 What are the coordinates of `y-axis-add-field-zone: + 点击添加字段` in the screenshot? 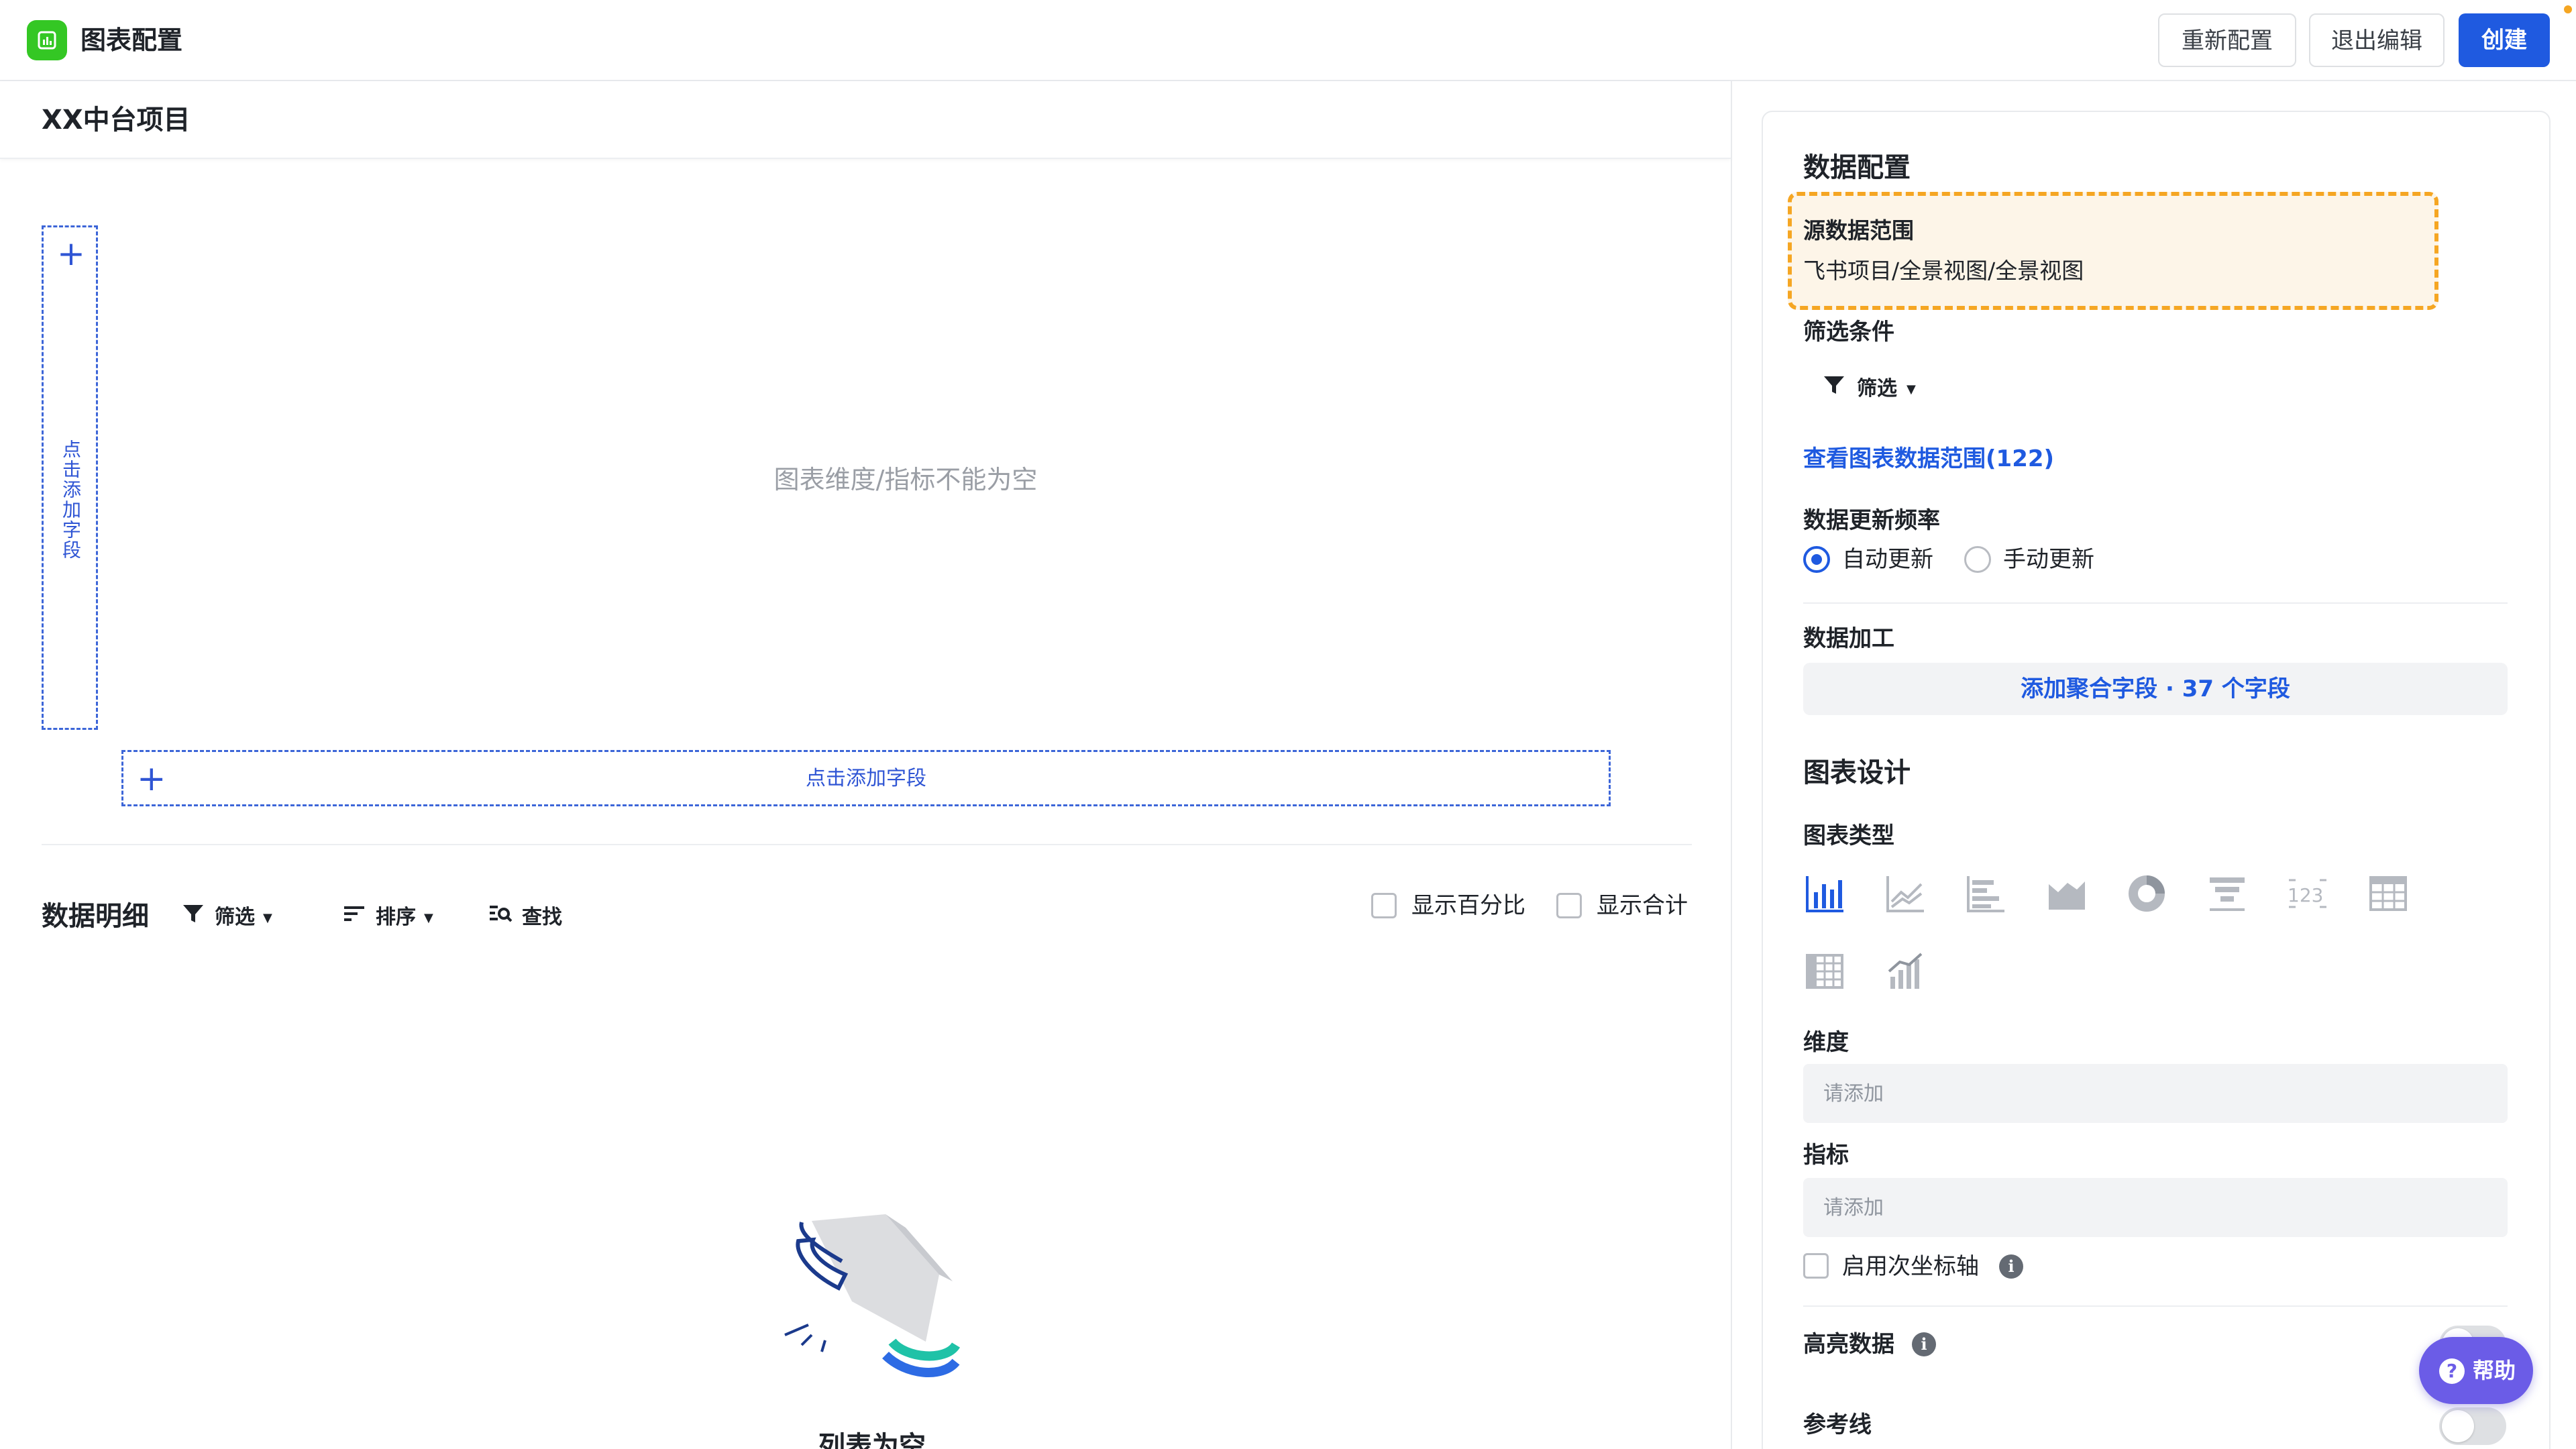 It's located at (70, 477).